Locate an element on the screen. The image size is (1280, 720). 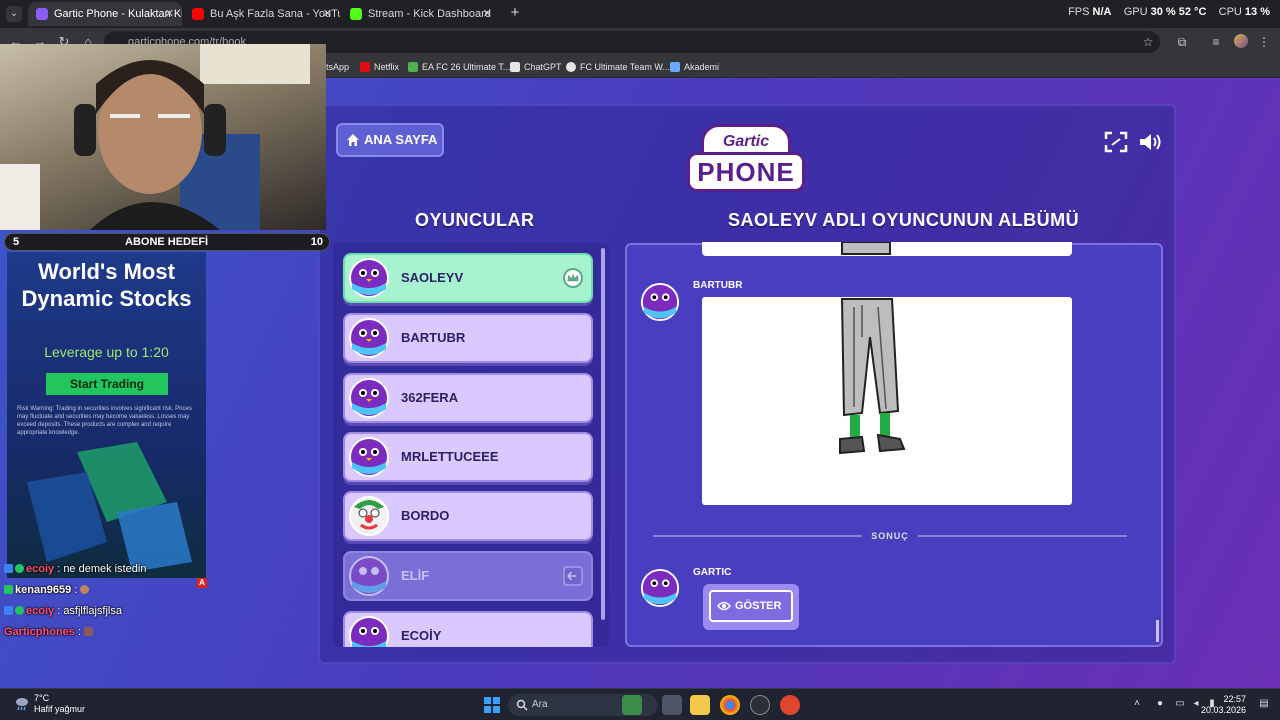
sound-icon is located at coordinates (1150, 142).